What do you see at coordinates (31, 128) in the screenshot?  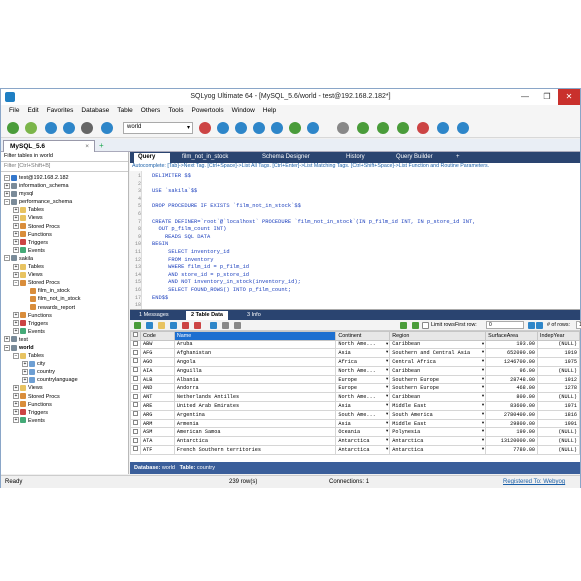 I see `new-query-icon` at bounding box center [31, 128].